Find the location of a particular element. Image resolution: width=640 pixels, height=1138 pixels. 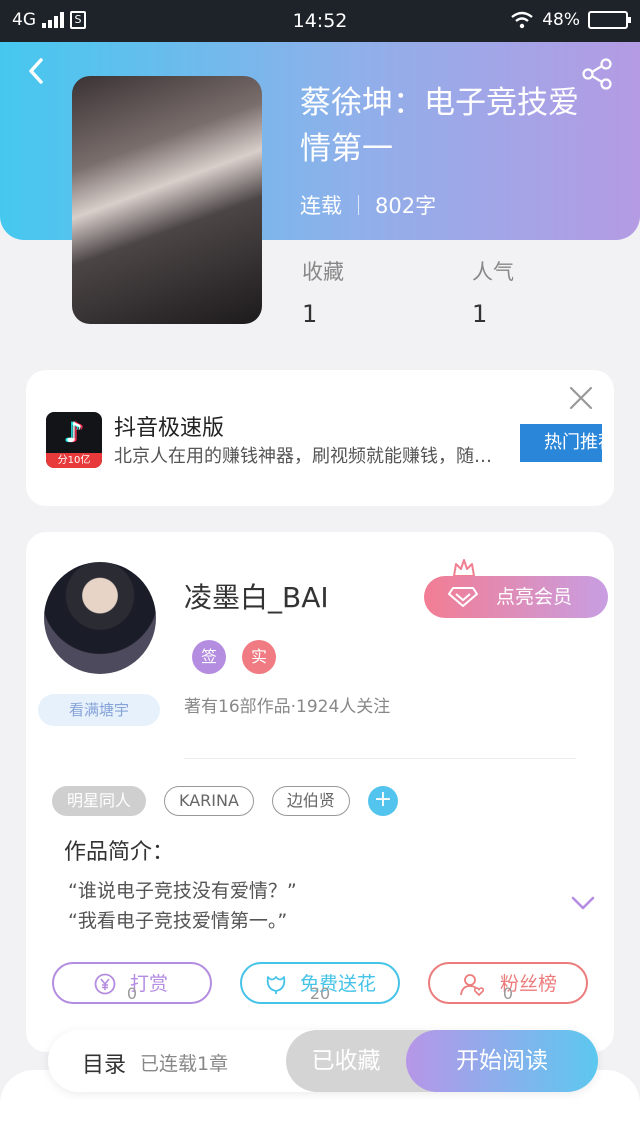

author-avatar is located at coordinates (100, 618).